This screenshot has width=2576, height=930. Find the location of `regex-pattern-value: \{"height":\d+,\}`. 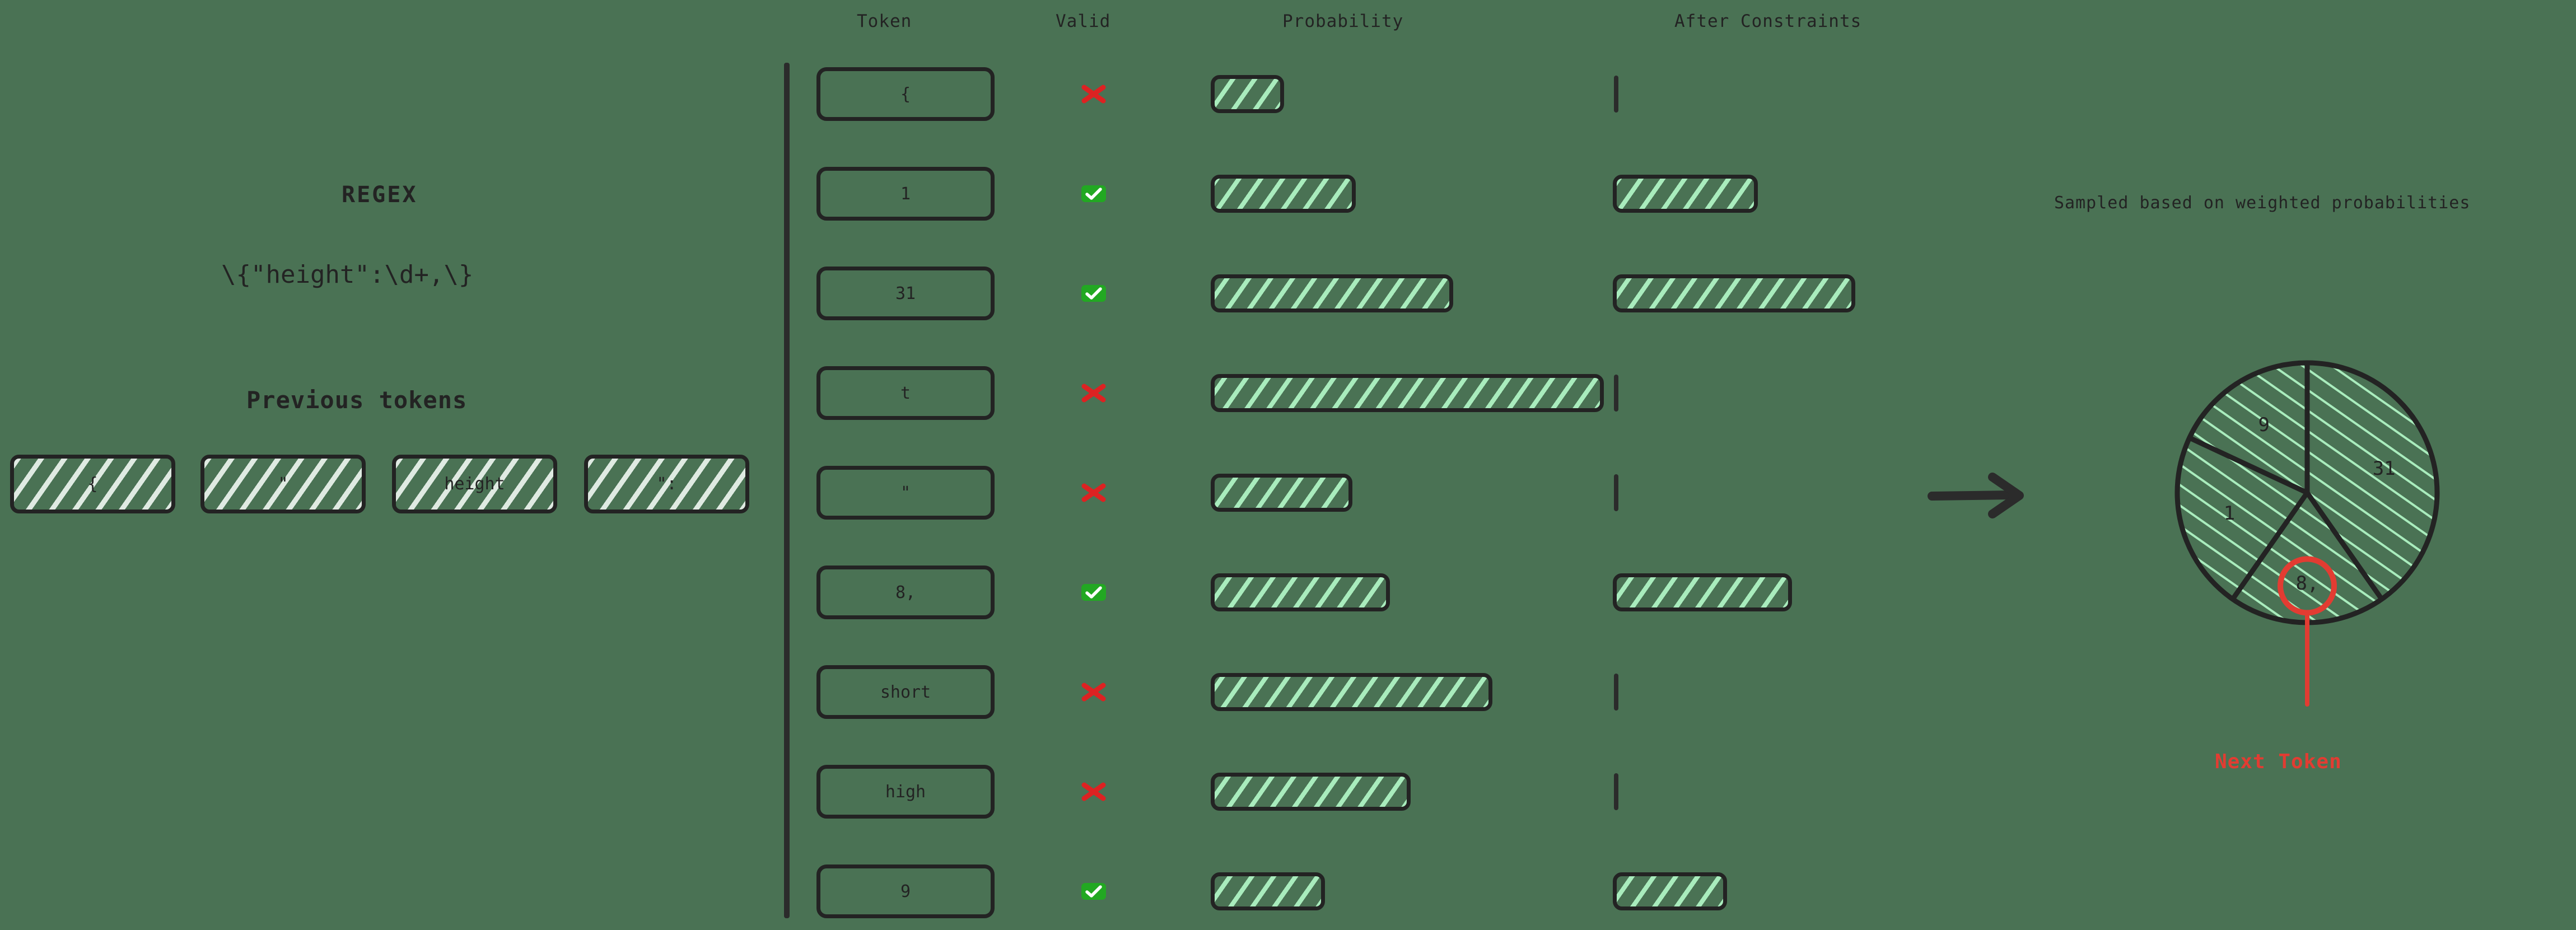

regex-pattern-value: \{"height":\d+,\} is located at coordinates (348, 274).